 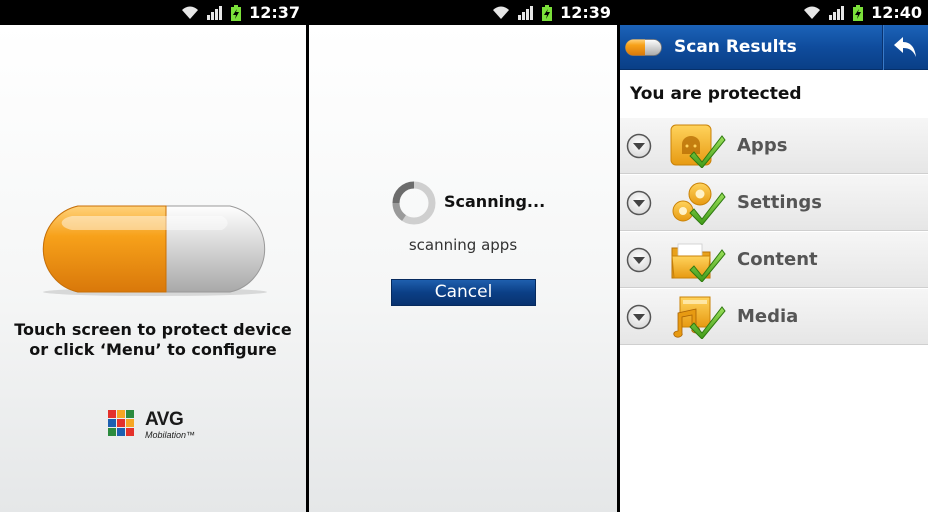 What do you see at coordinates (170, 435) in the screenshot?
I see `avg-product: Mobilation™` at bounding box center [170, 435].